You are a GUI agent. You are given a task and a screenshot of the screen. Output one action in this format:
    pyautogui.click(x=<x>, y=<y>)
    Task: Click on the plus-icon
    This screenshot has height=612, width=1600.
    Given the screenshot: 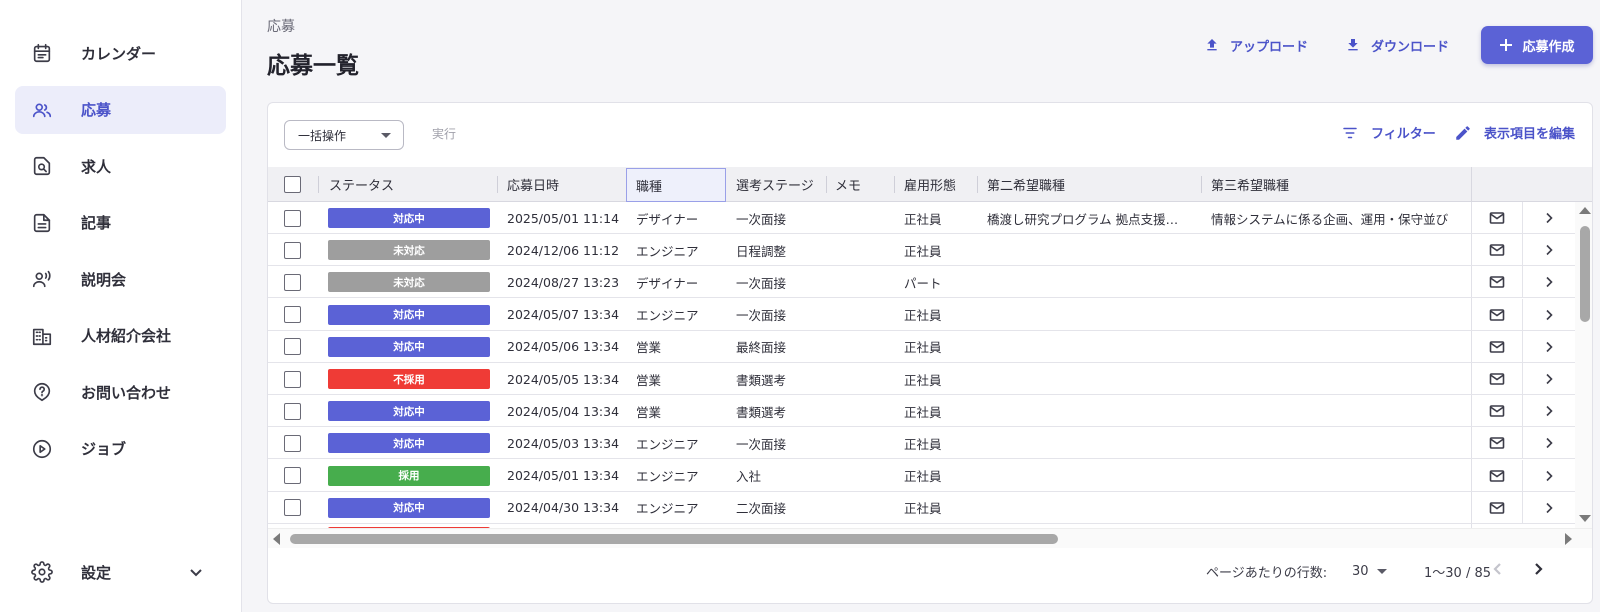 What is the action you would take?
    pyautogui.click(x=1506, y=45)
    